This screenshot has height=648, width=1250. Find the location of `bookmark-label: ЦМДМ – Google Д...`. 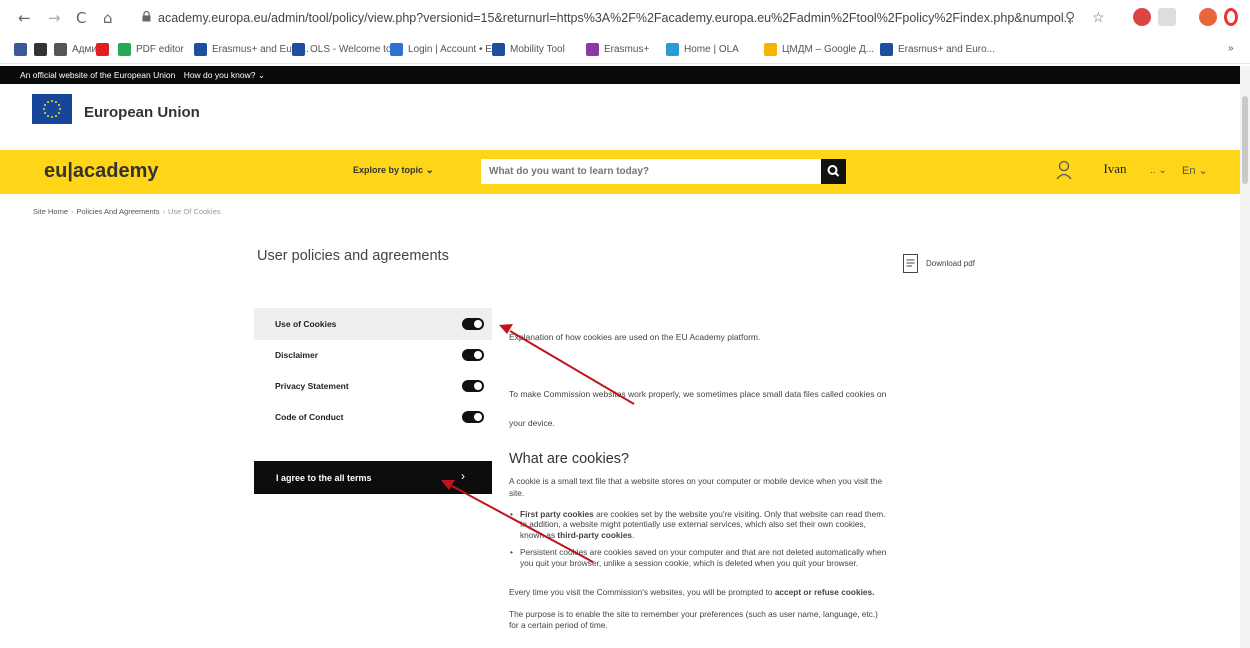

bookmark-label: ЦМДМ – Google Д... is located at coordinates (828, 49).